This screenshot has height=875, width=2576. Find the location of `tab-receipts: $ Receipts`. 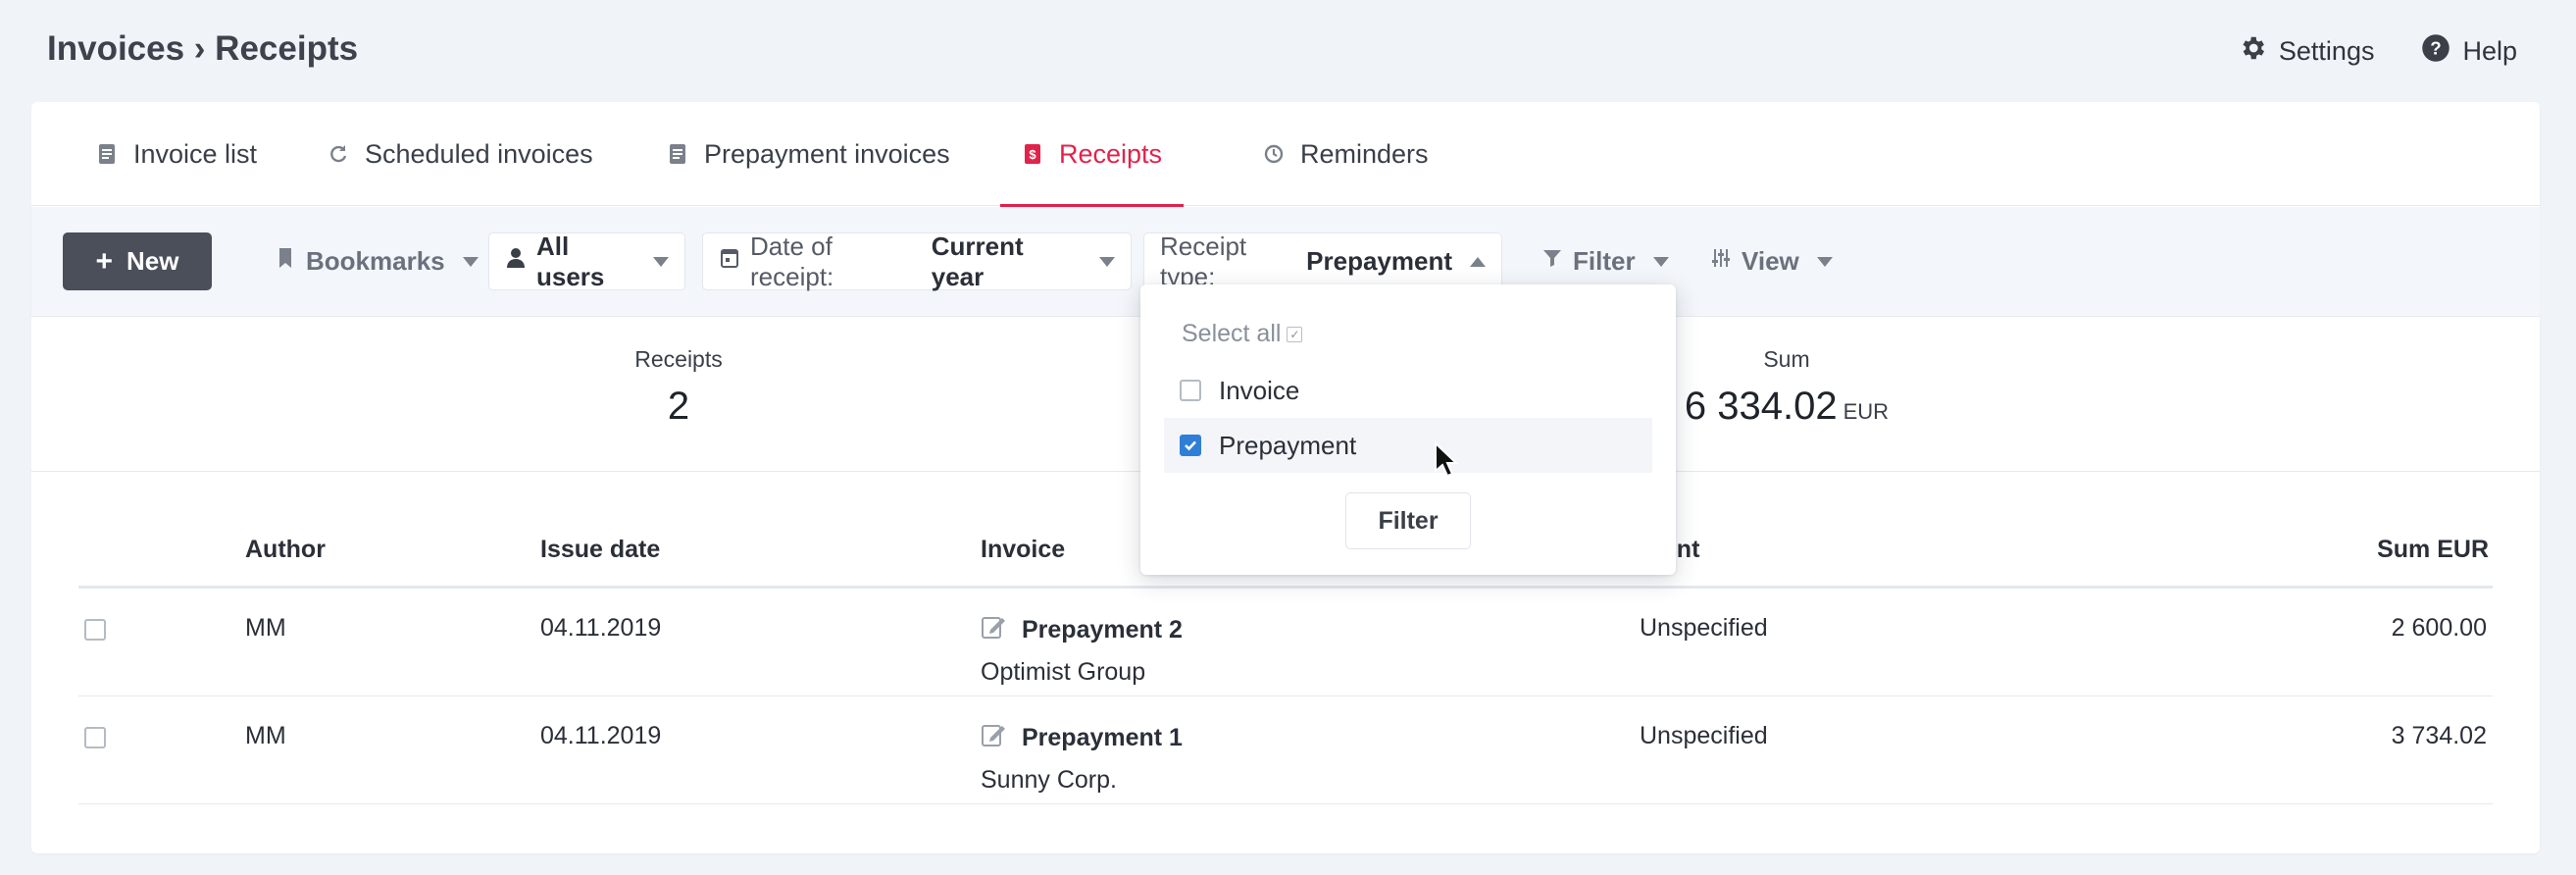

tab-receipts: $ Receipts is located at coordinates (1092, 154).